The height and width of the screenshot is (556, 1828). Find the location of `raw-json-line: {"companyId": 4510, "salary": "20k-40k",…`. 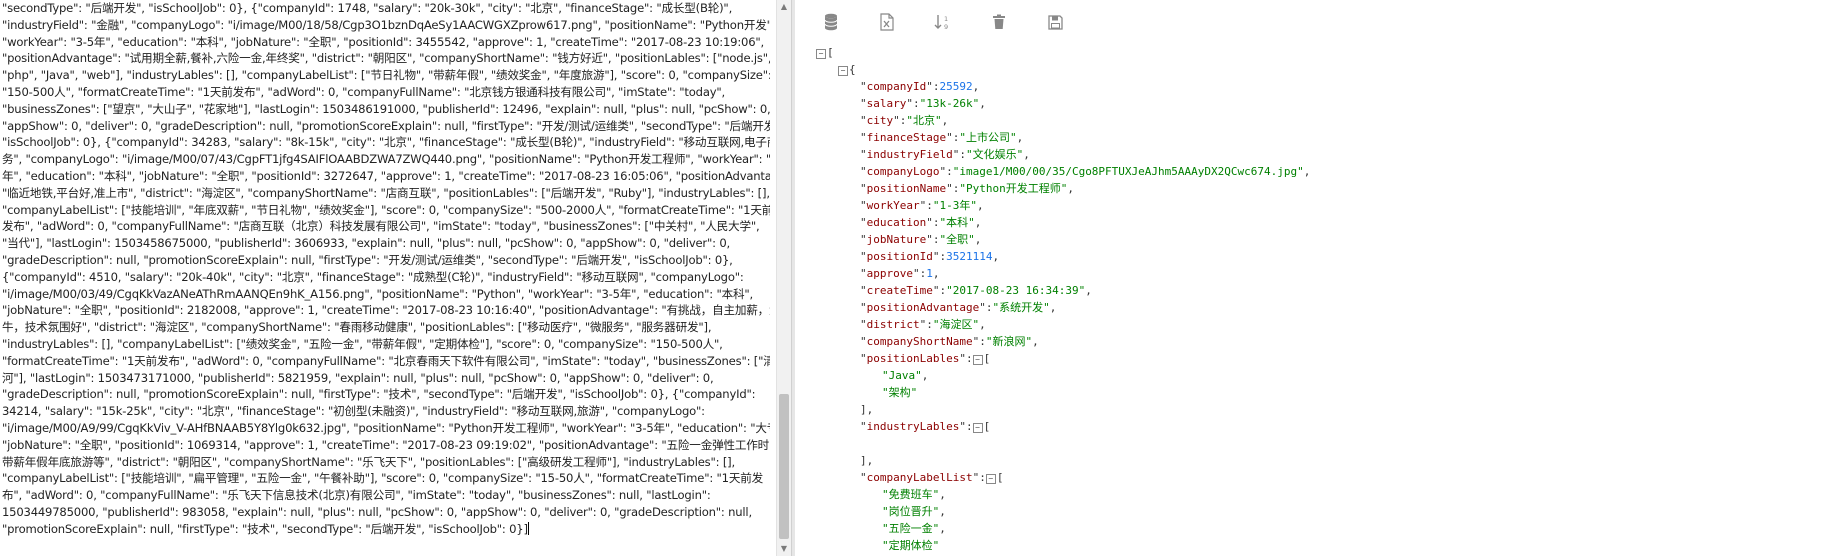

raw-json-line: {"companyId": 4510, "salary": "20k-40k",… is located at coordinates (373, 276).